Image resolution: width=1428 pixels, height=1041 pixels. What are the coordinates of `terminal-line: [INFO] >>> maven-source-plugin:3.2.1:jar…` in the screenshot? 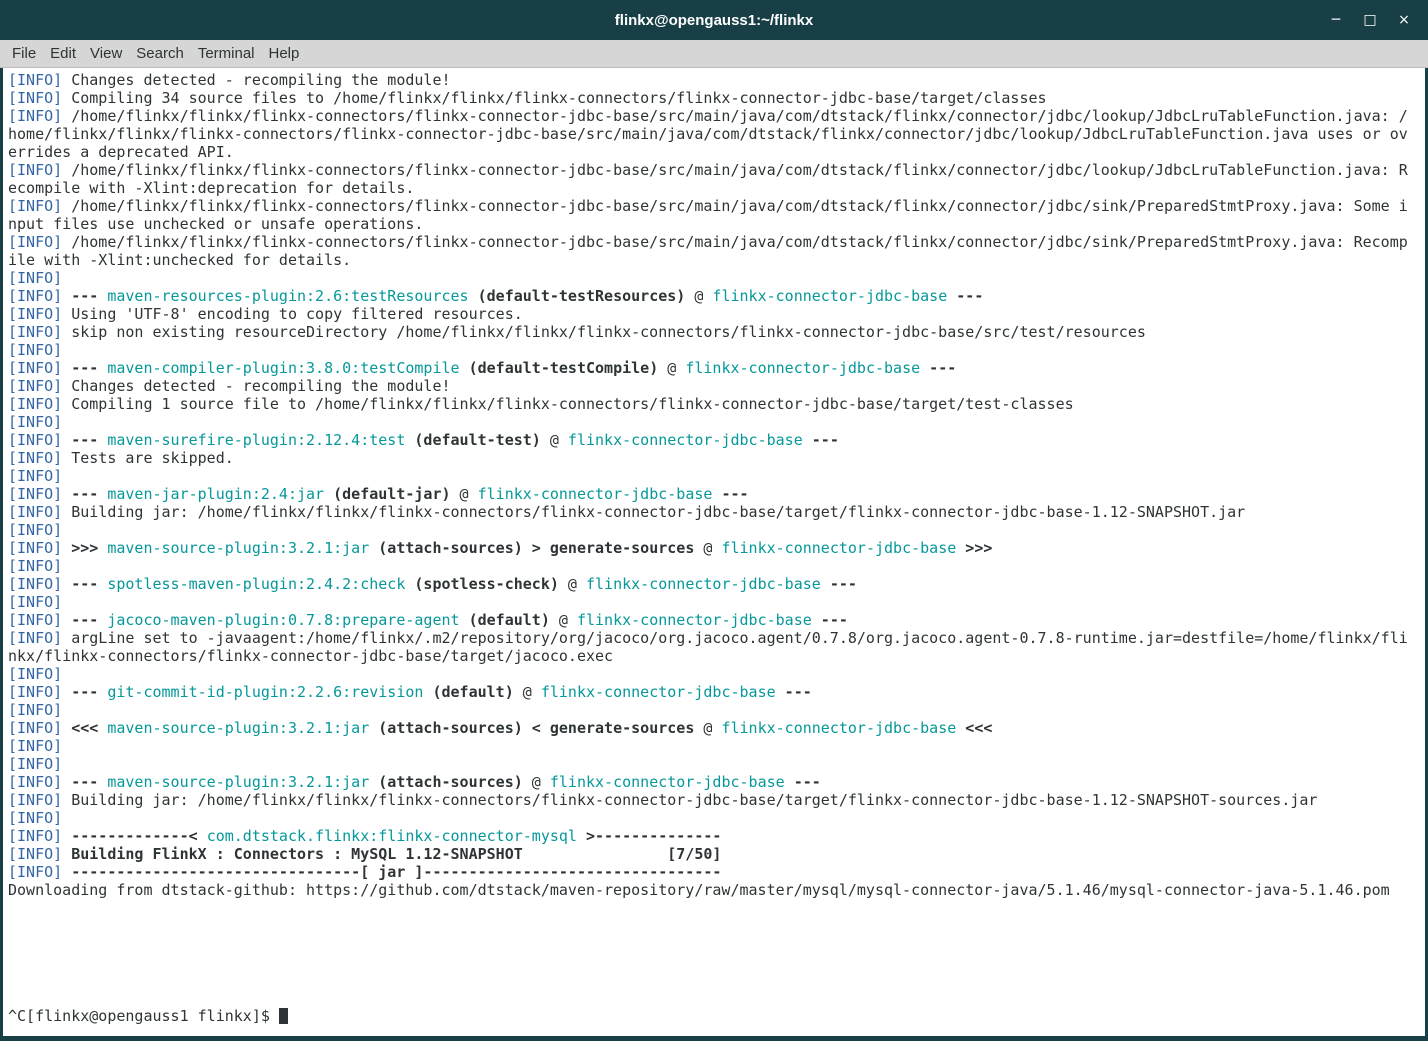 It's located at (500, 548).